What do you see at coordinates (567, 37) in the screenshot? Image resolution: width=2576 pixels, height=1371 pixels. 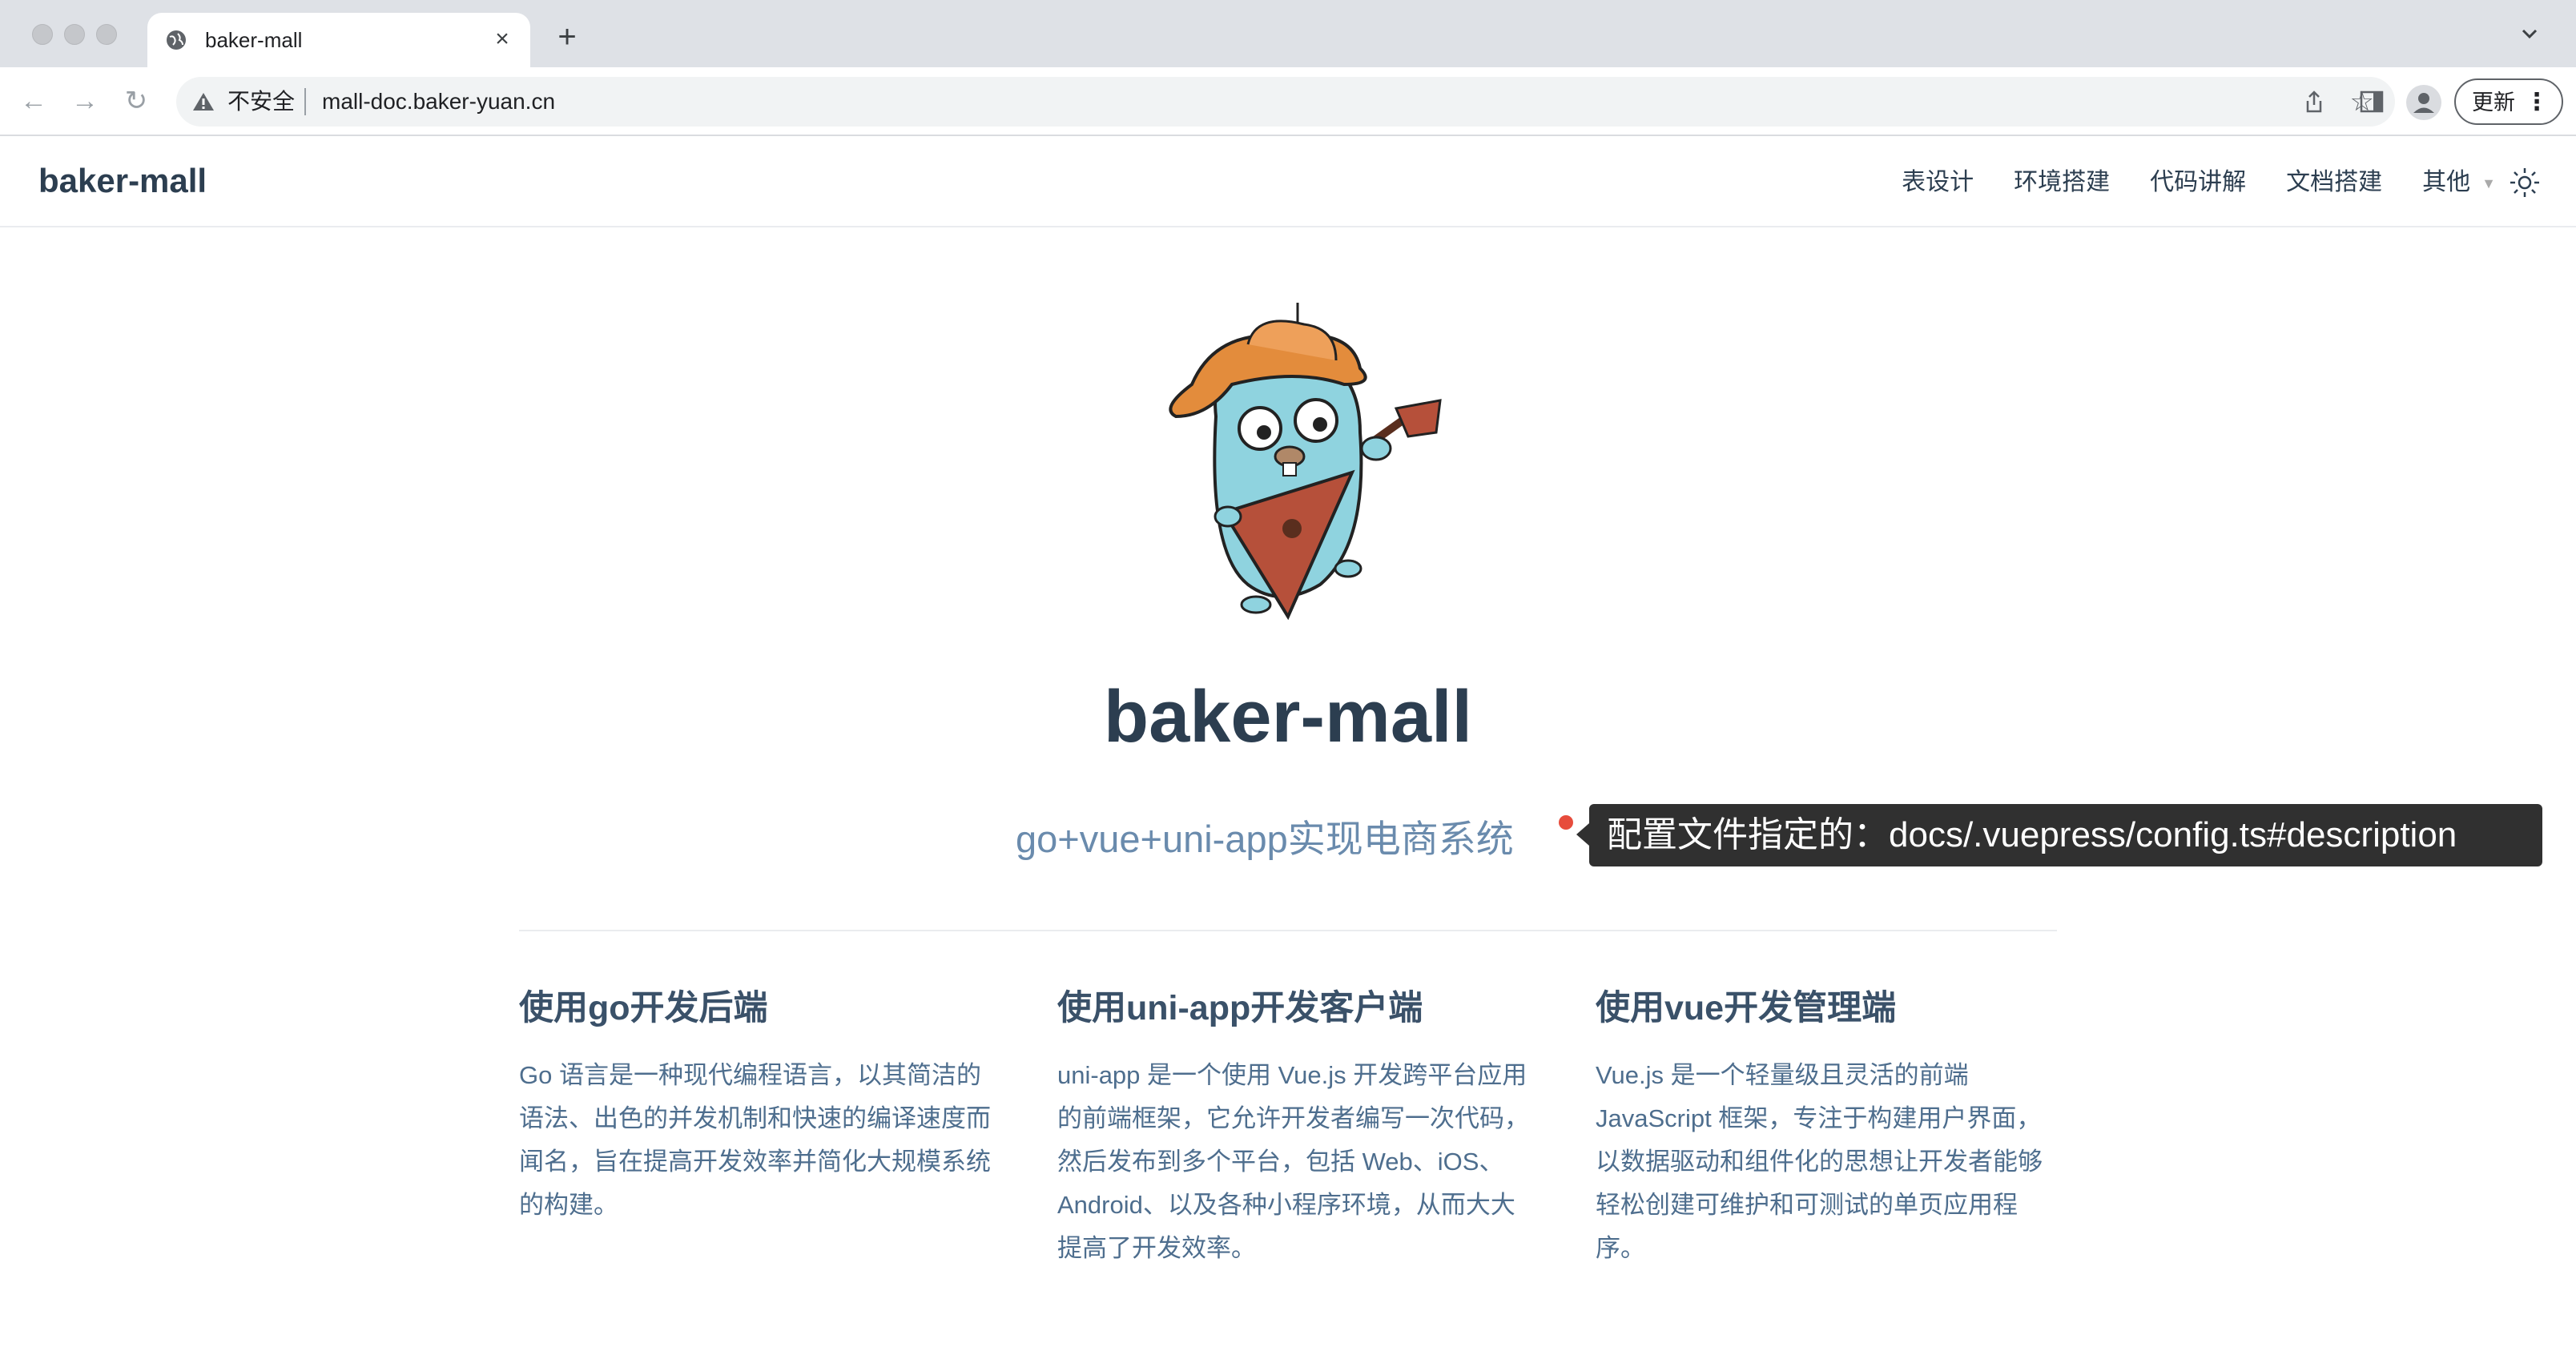 I see `new-tab-icon: +` at bounding box center [567, 37].